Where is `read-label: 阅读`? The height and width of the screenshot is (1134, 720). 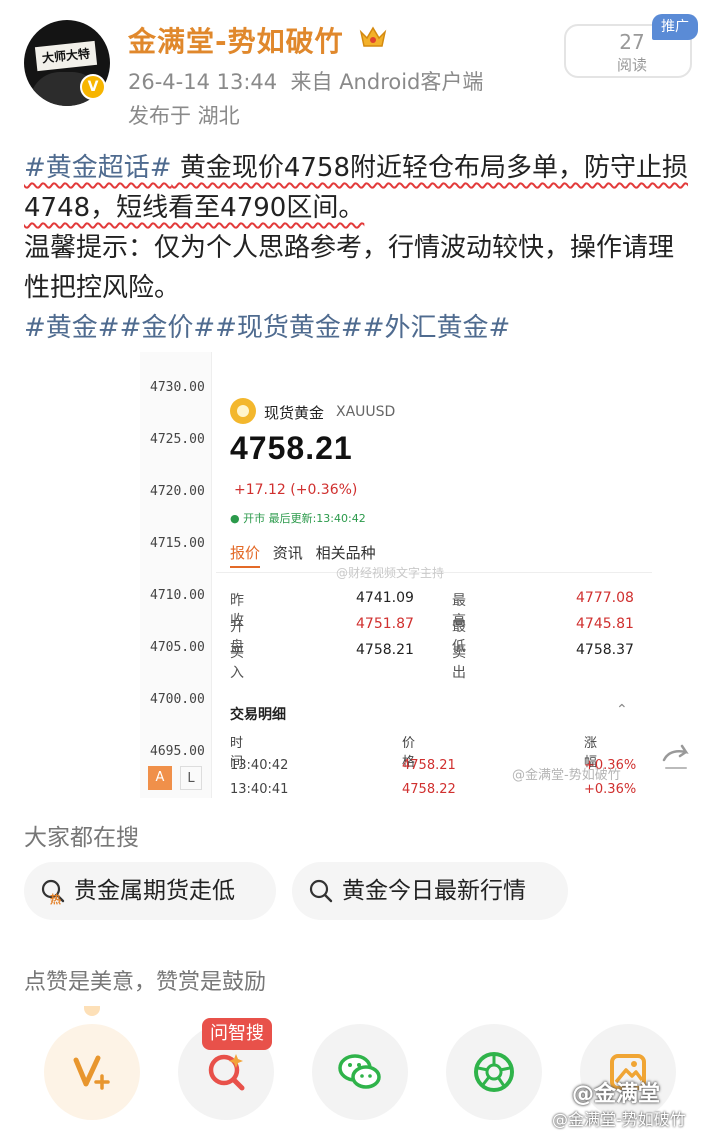
read-label: 阅读 is located at coordinates (631, 65).